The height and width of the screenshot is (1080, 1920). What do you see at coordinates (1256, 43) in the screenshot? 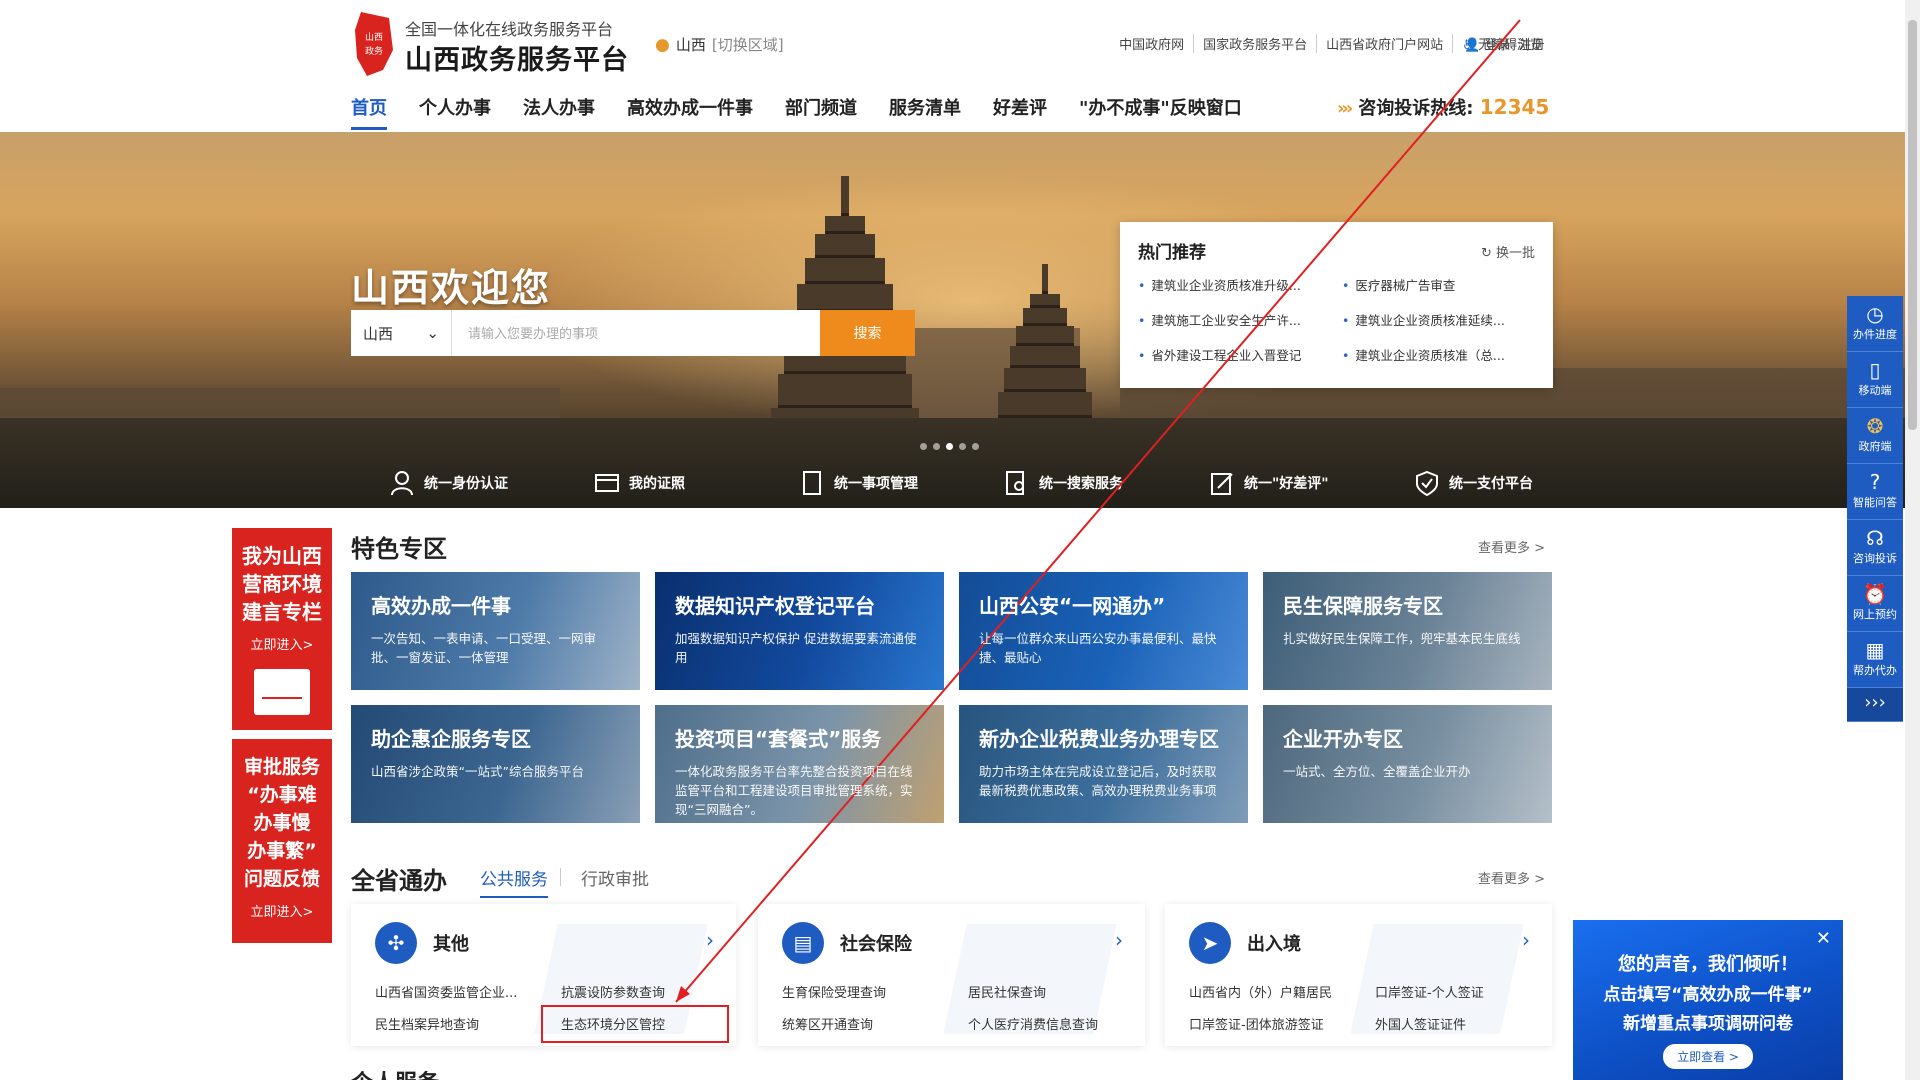
I see `link-national-platform: 国家政务服务平台` at bounding box center [1256, 43].